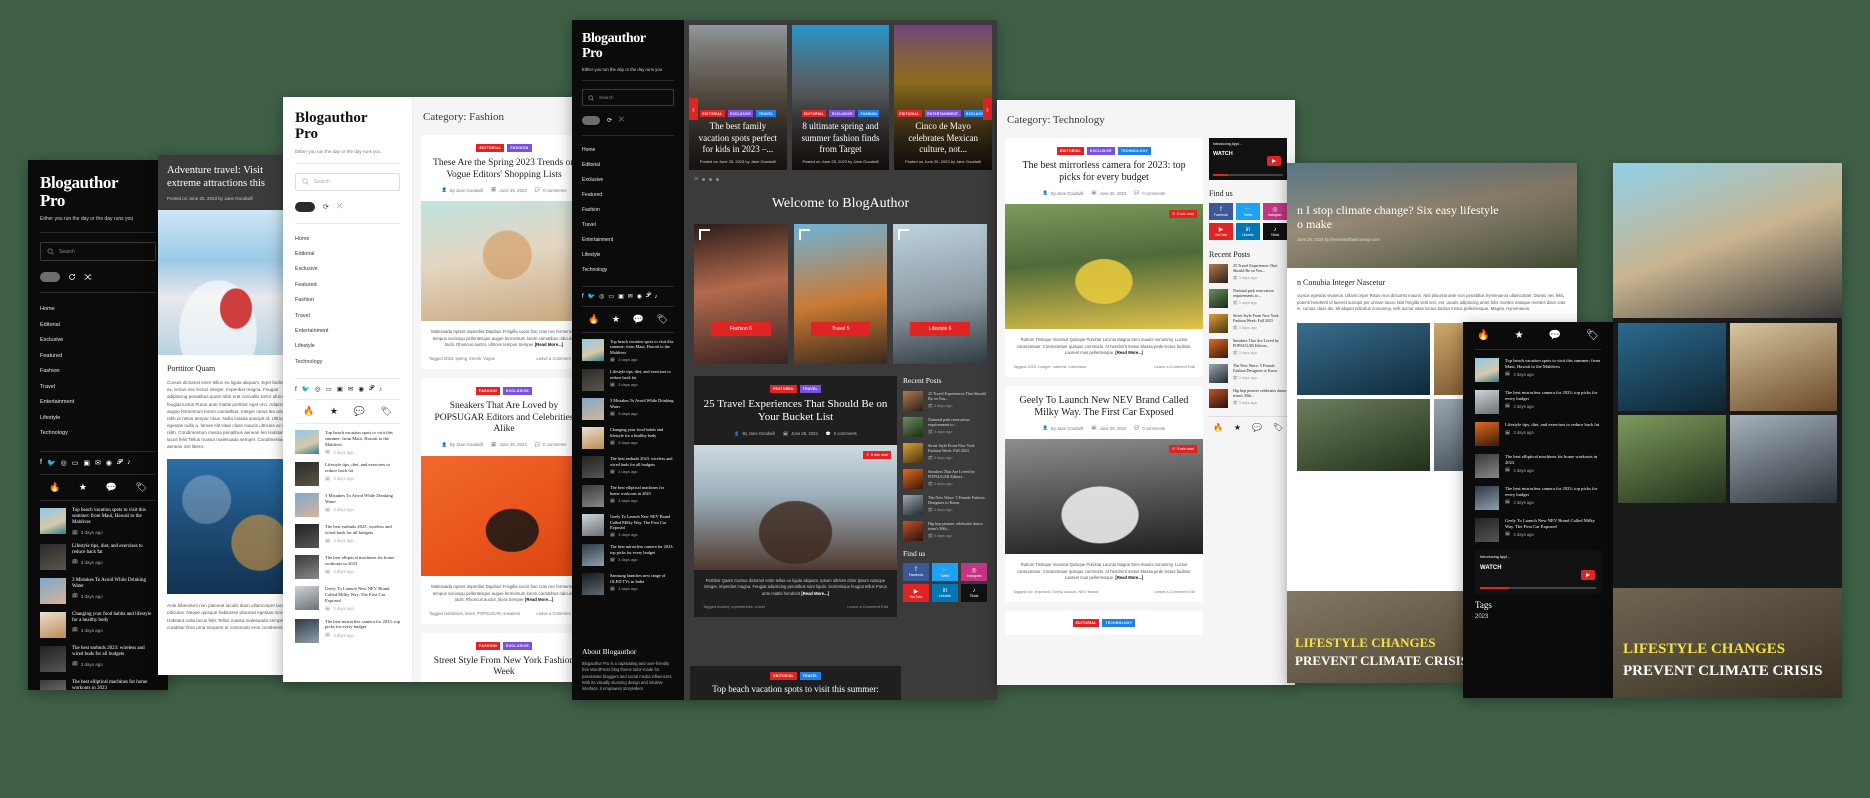  Describe the element at coordinates (1071, 151) in the screenshot. I see `badge-editorial: Editorial` at that location.